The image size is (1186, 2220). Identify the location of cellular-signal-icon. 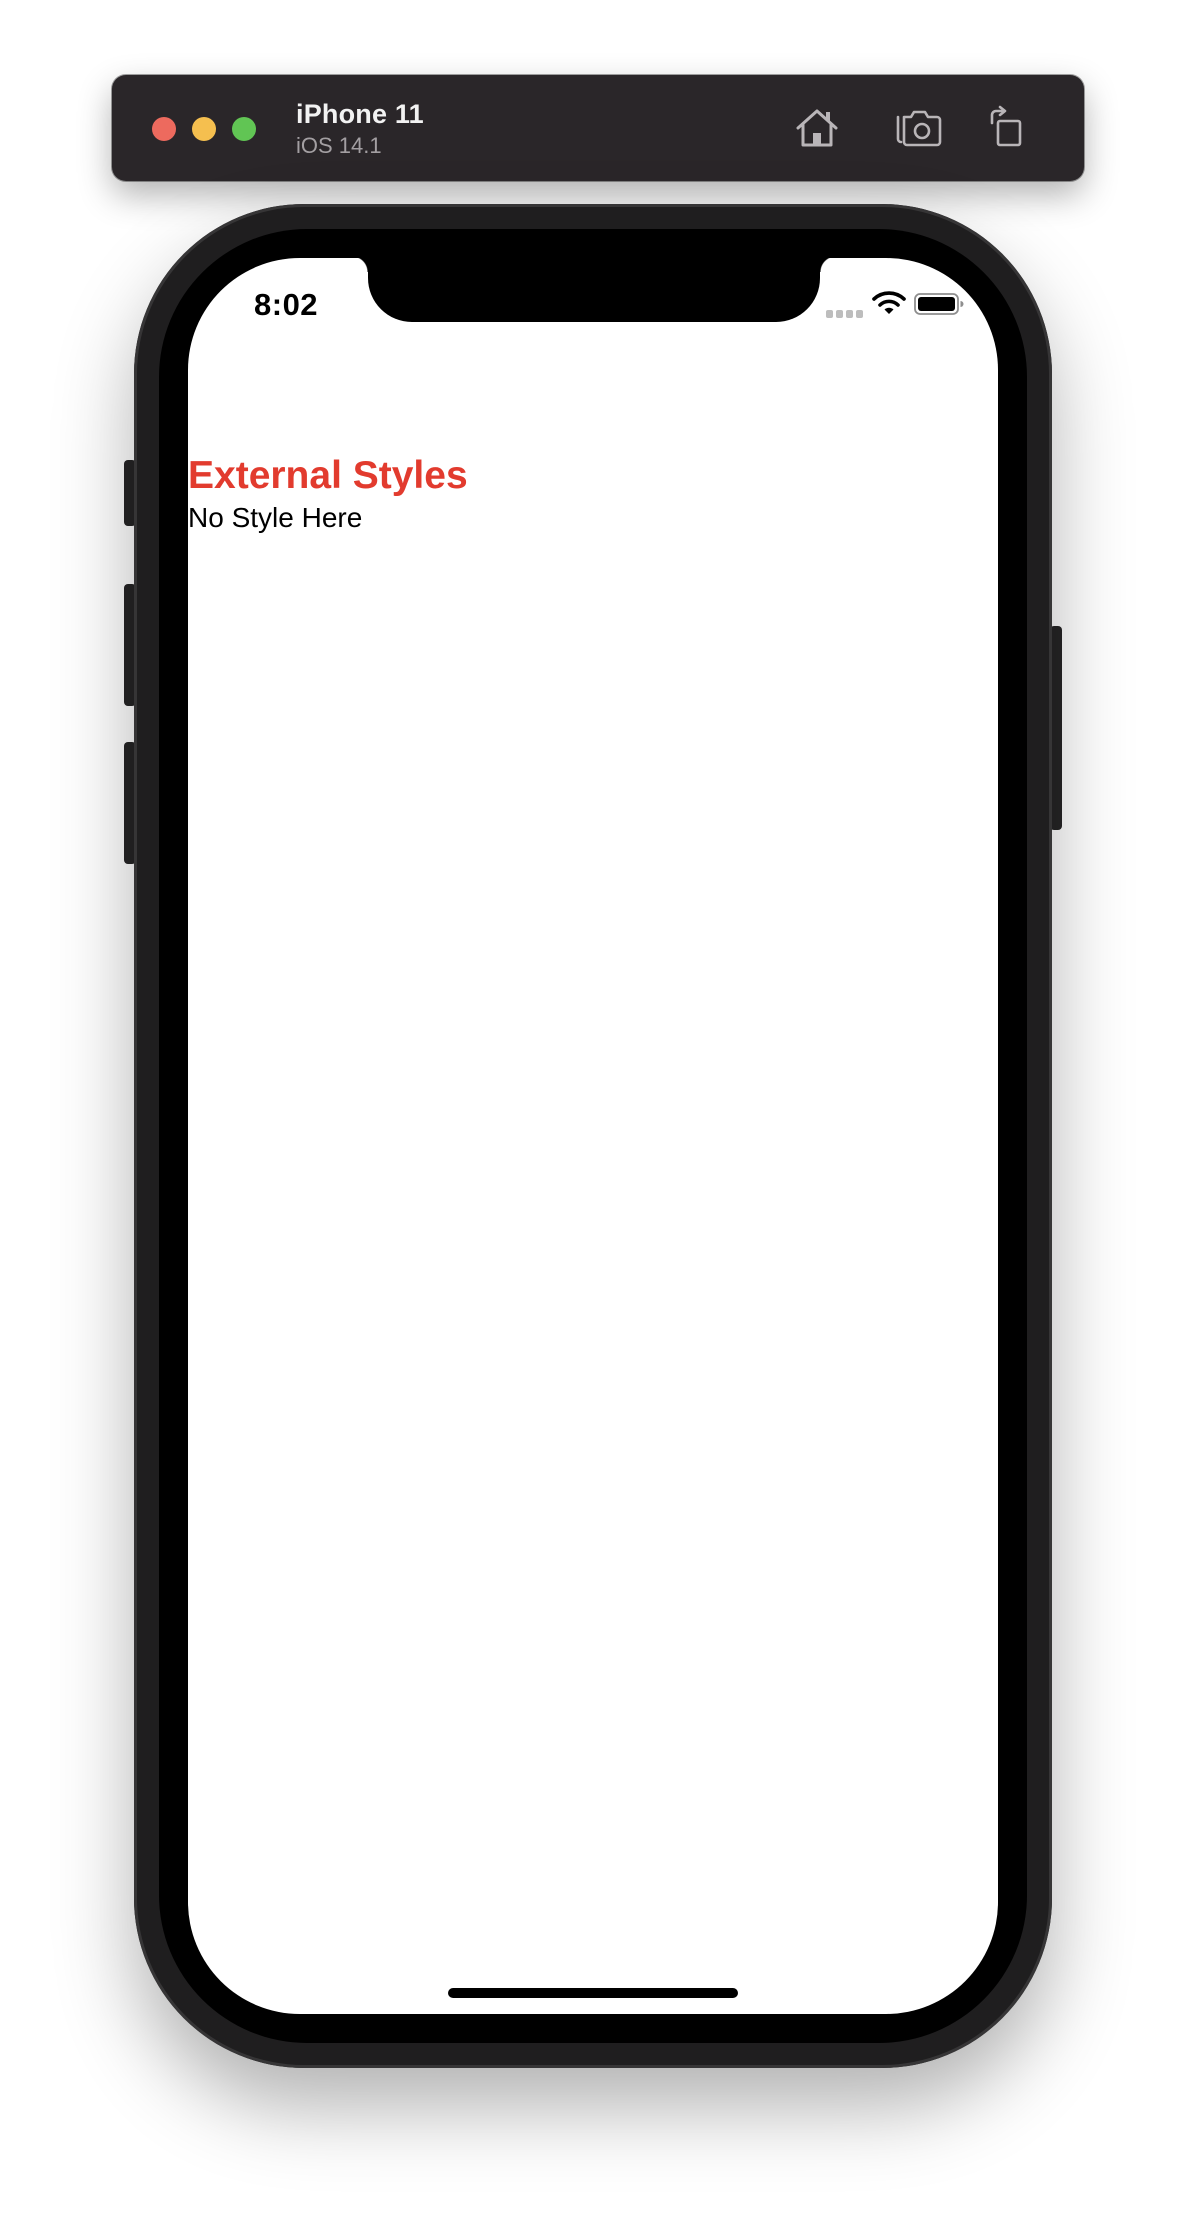
(845, 314).